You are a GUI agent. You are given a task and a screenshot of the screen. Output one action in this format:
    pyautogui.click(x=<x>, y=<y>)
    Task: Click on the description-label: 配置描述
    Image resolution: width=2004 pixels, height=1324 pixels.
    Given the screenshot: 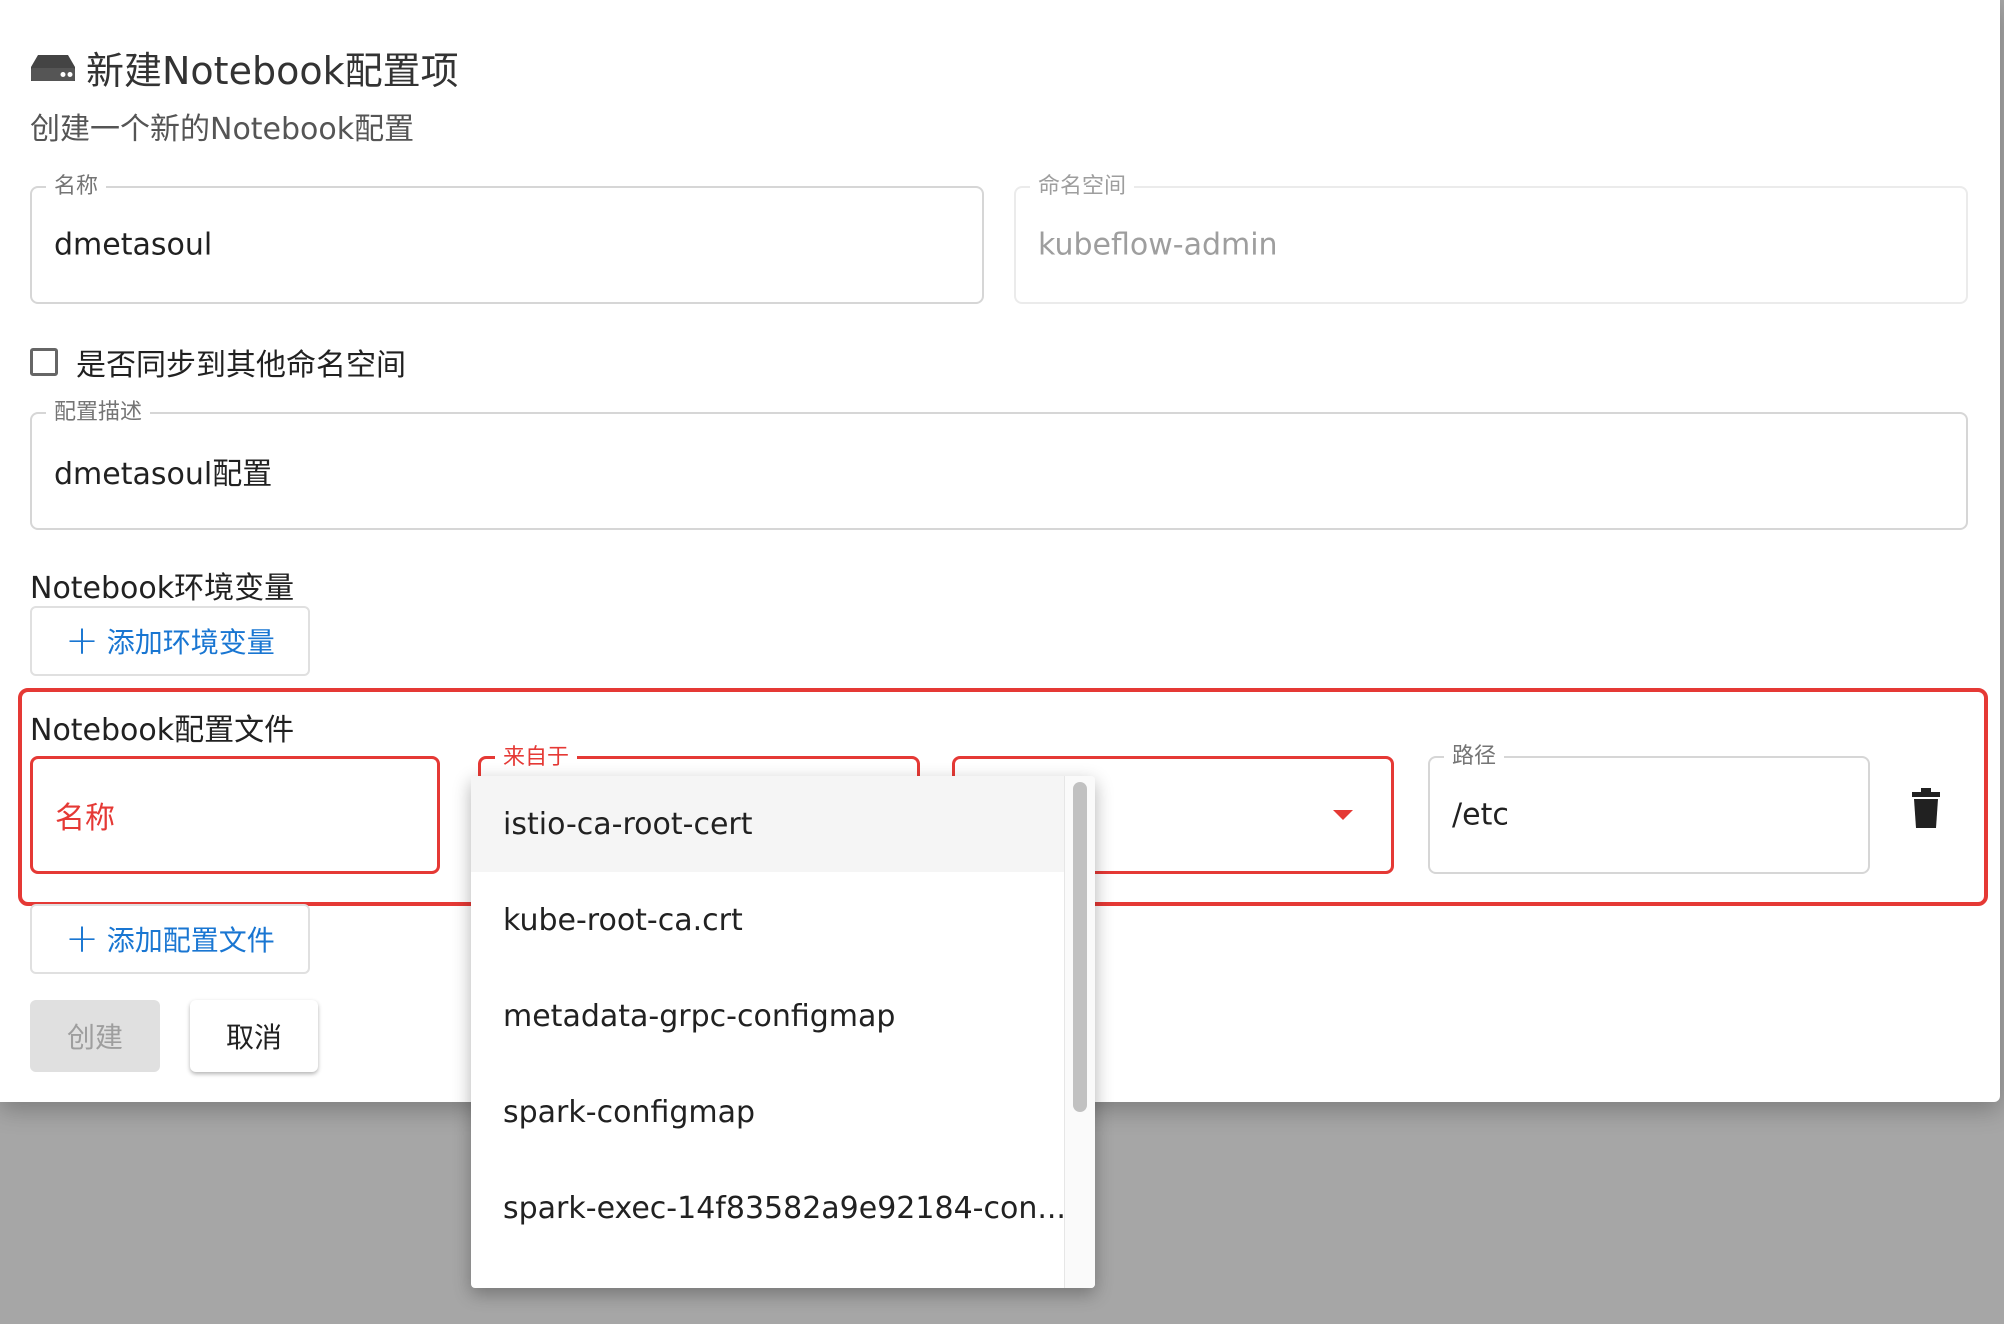 What is the action you would take?
    pyautogui.click(x=98, y=413)
    